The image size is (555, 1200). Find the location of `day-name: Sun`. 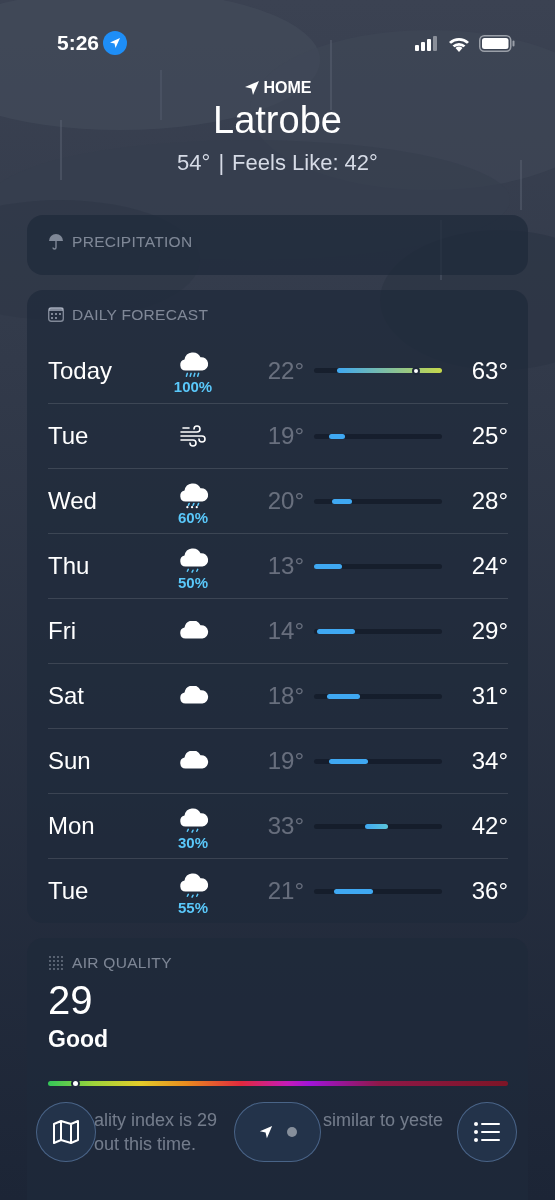

day-name: Sun is located at coordinates (70, 761).